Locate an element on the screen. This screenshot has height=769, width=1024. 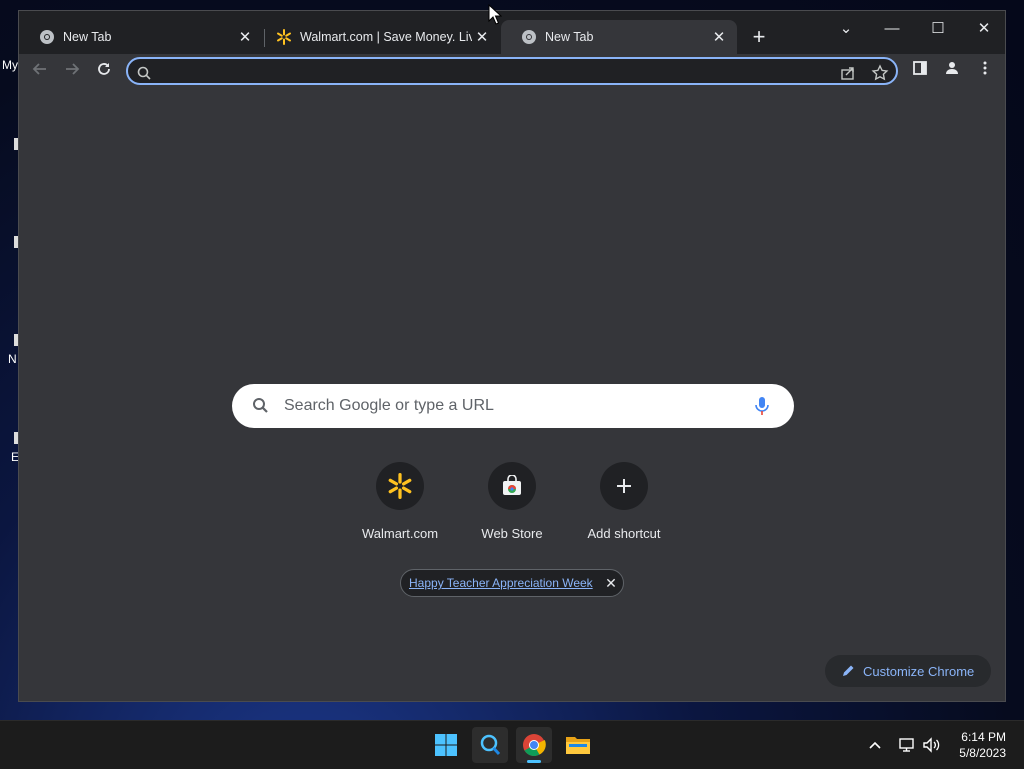
side-panel-button is located at coordinates (920, 72).